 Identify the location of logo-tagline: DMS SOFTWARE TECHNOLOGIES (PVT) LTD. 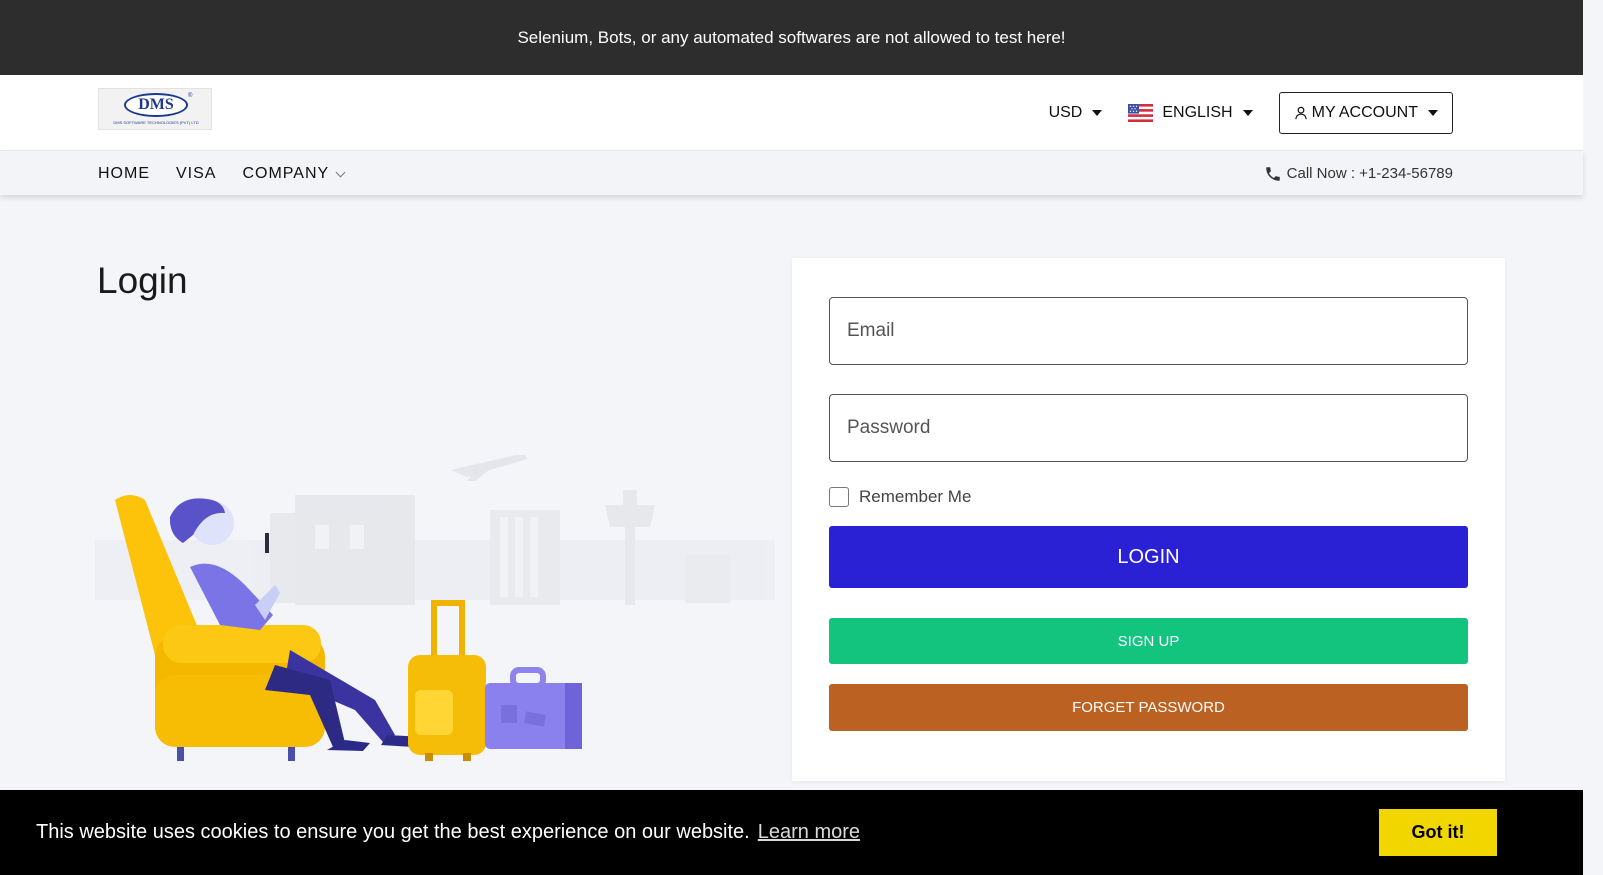
(156, 122).